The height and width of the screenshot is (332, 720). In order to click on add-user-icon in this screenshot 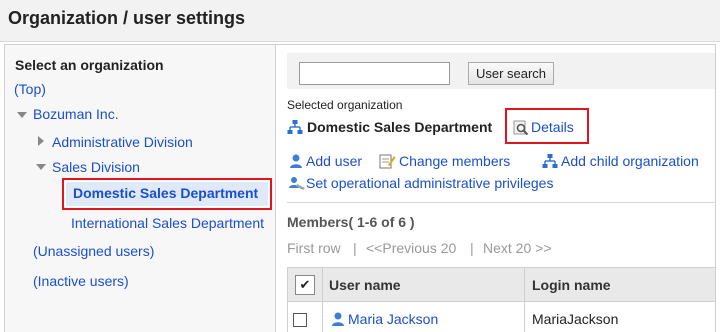, I will do `click(296, 161)`.